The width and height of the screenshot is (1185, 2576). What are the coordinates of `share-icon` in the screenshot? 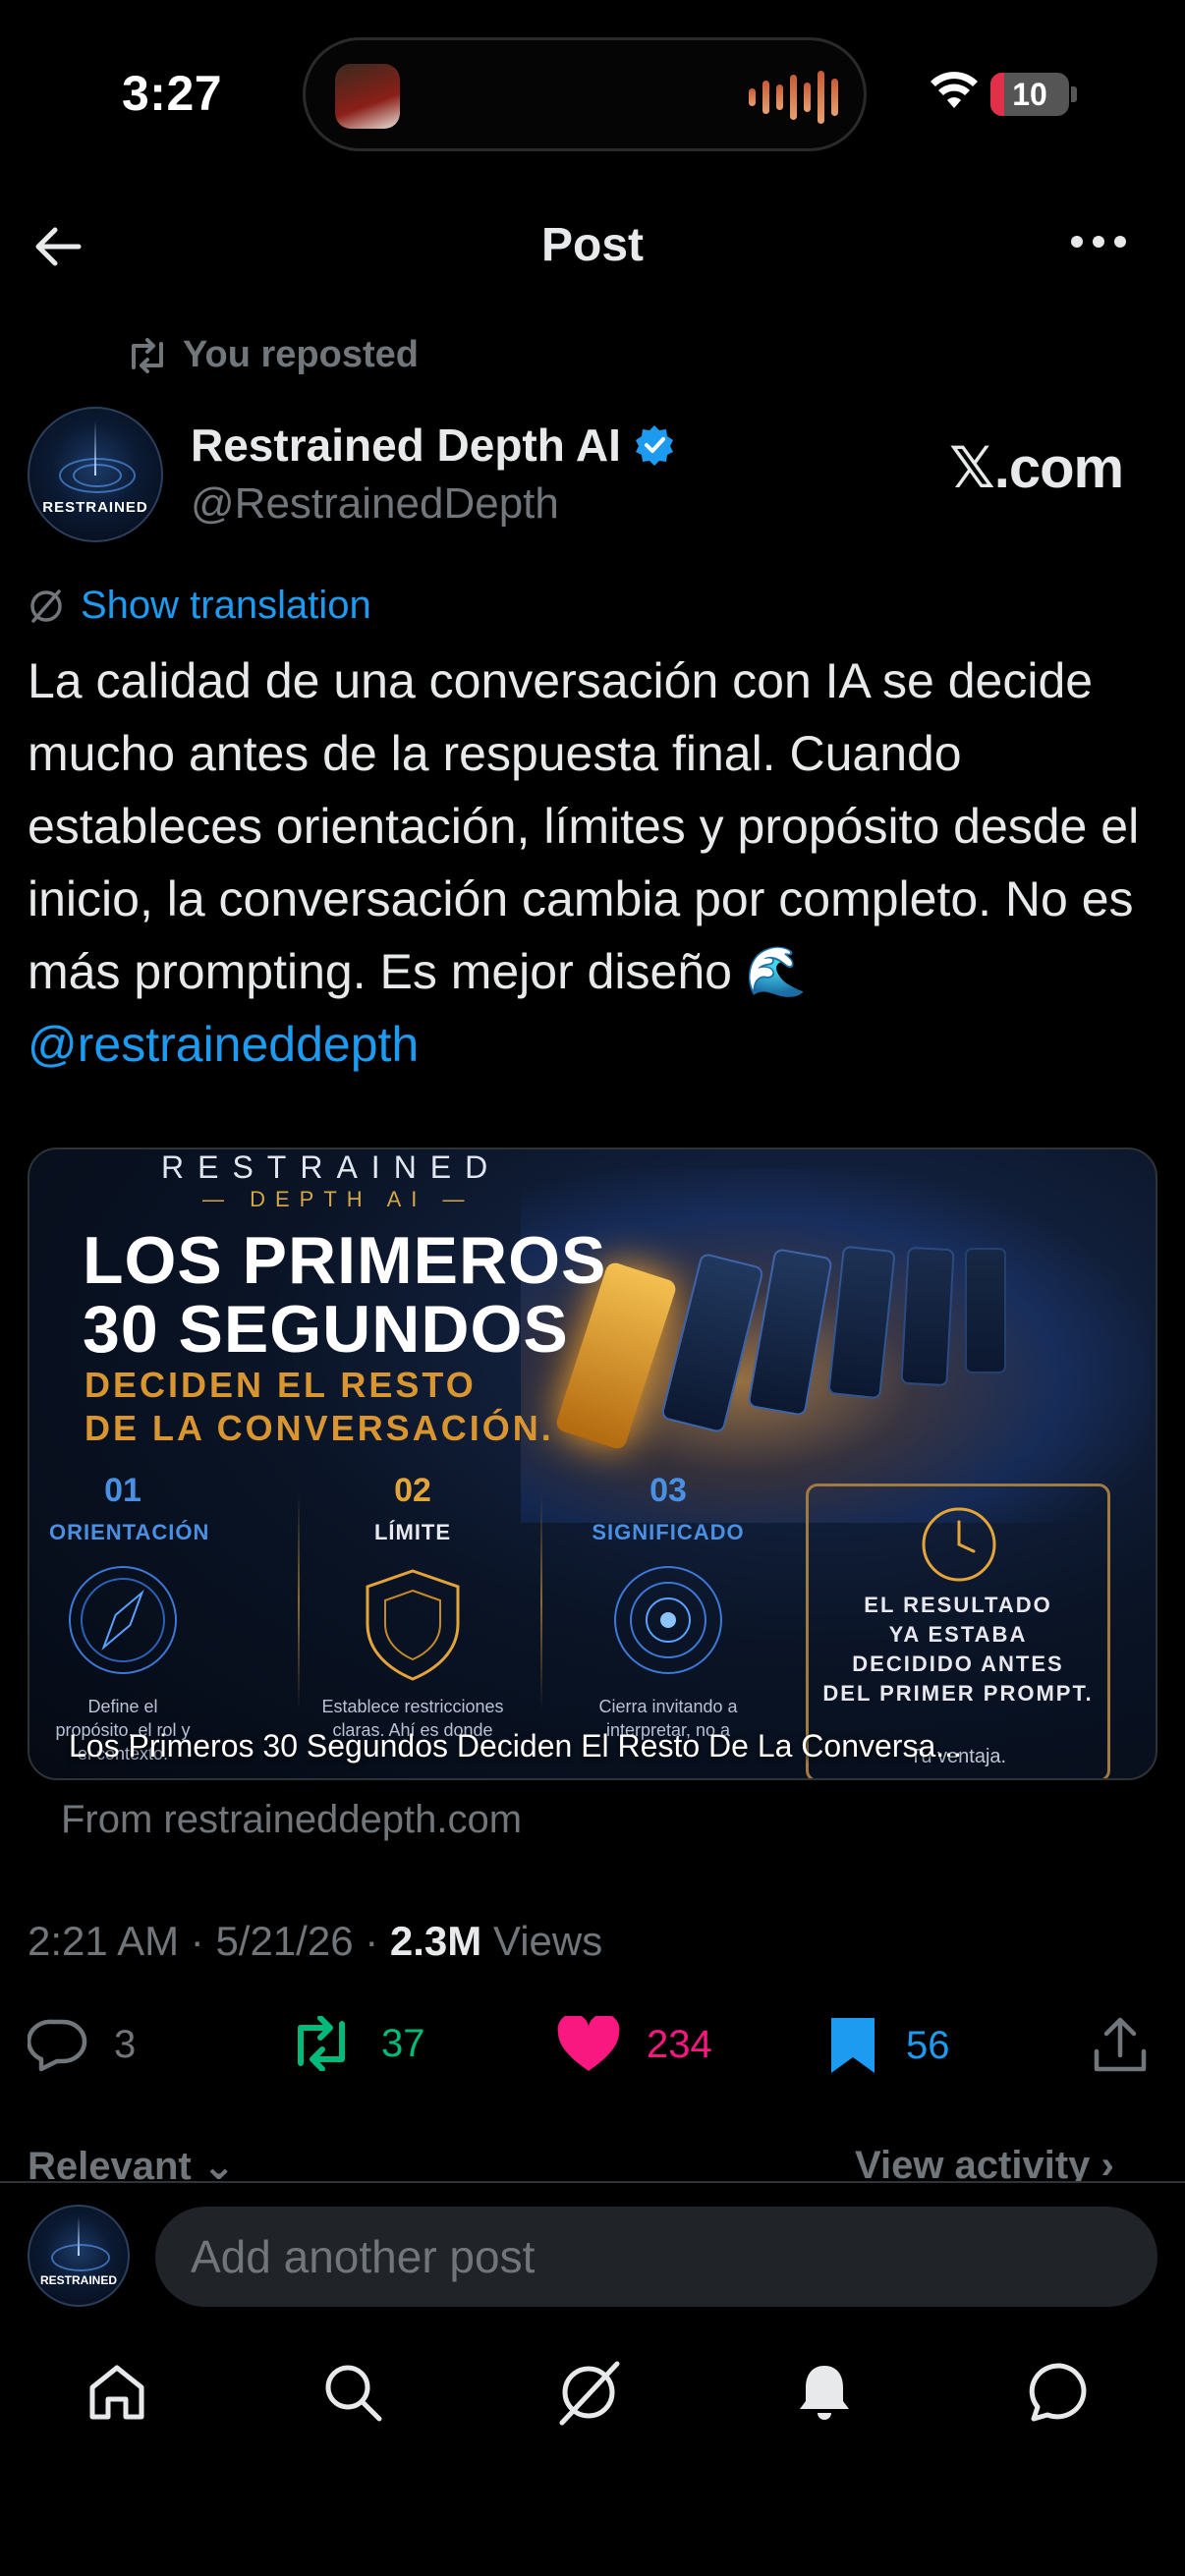 It's located at (1120, 2045).